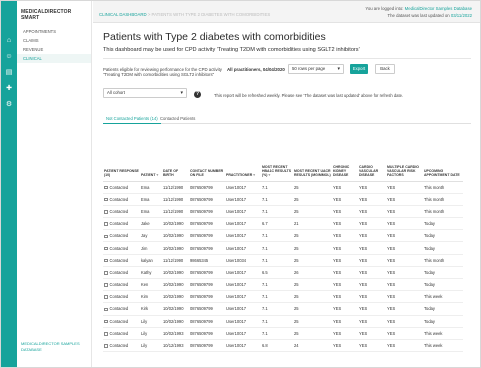  I want to click on column-header-uacr: MOST RECENT UACR RESULTS (MG/MMOL), so click(312, 159).